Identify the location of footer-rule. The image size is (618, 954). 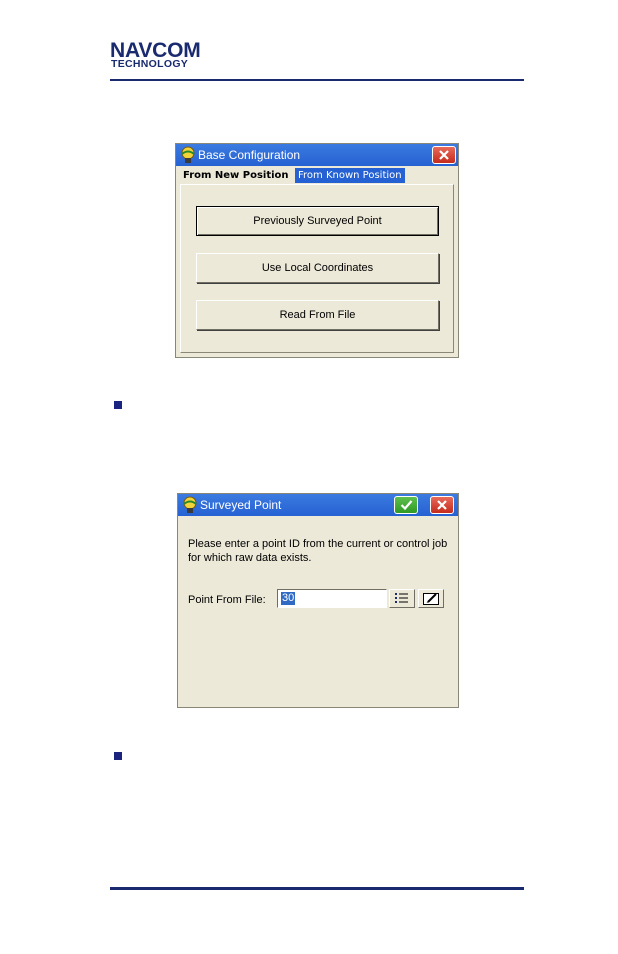
(317, 888).